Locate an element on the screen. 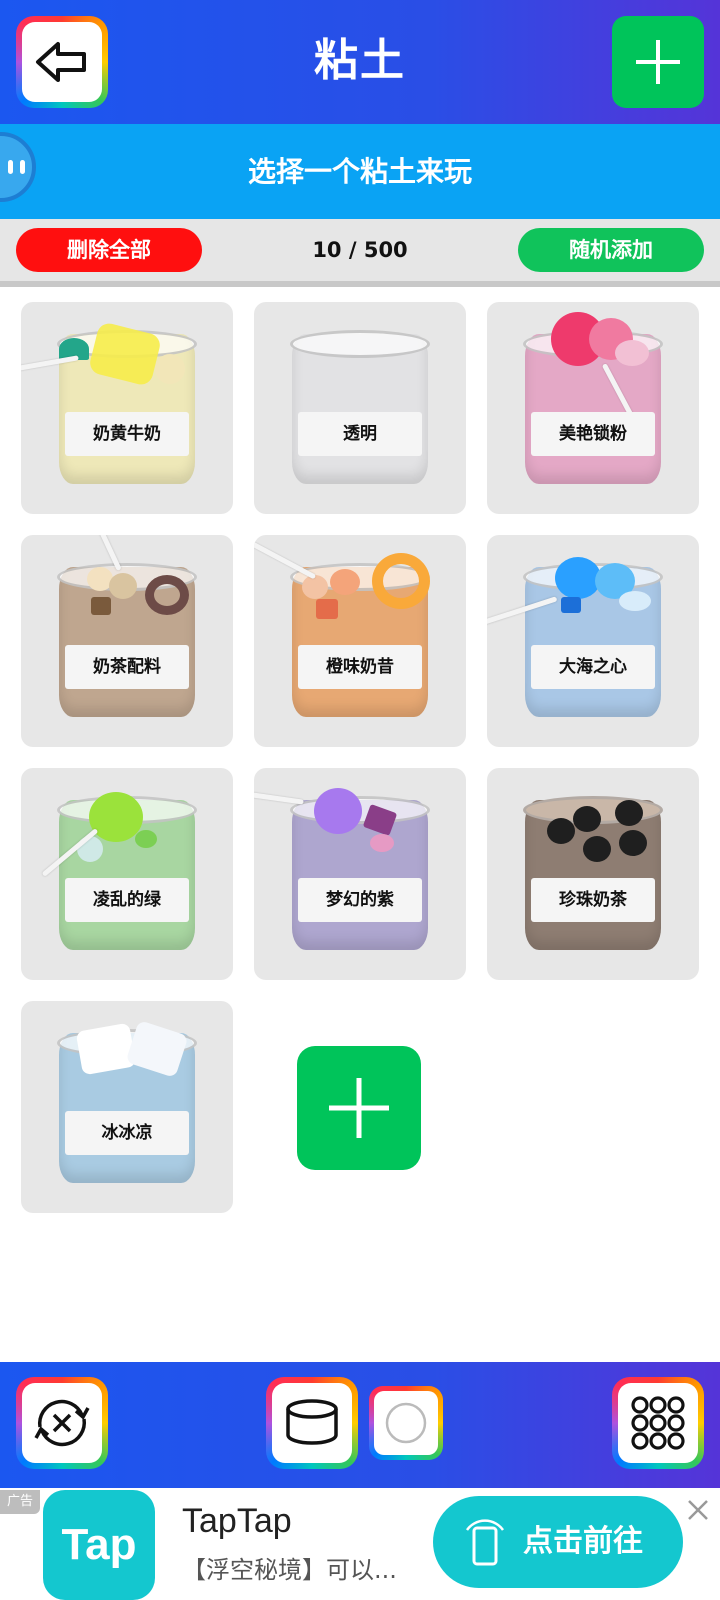  add-button is located at coordinates (658, 62).